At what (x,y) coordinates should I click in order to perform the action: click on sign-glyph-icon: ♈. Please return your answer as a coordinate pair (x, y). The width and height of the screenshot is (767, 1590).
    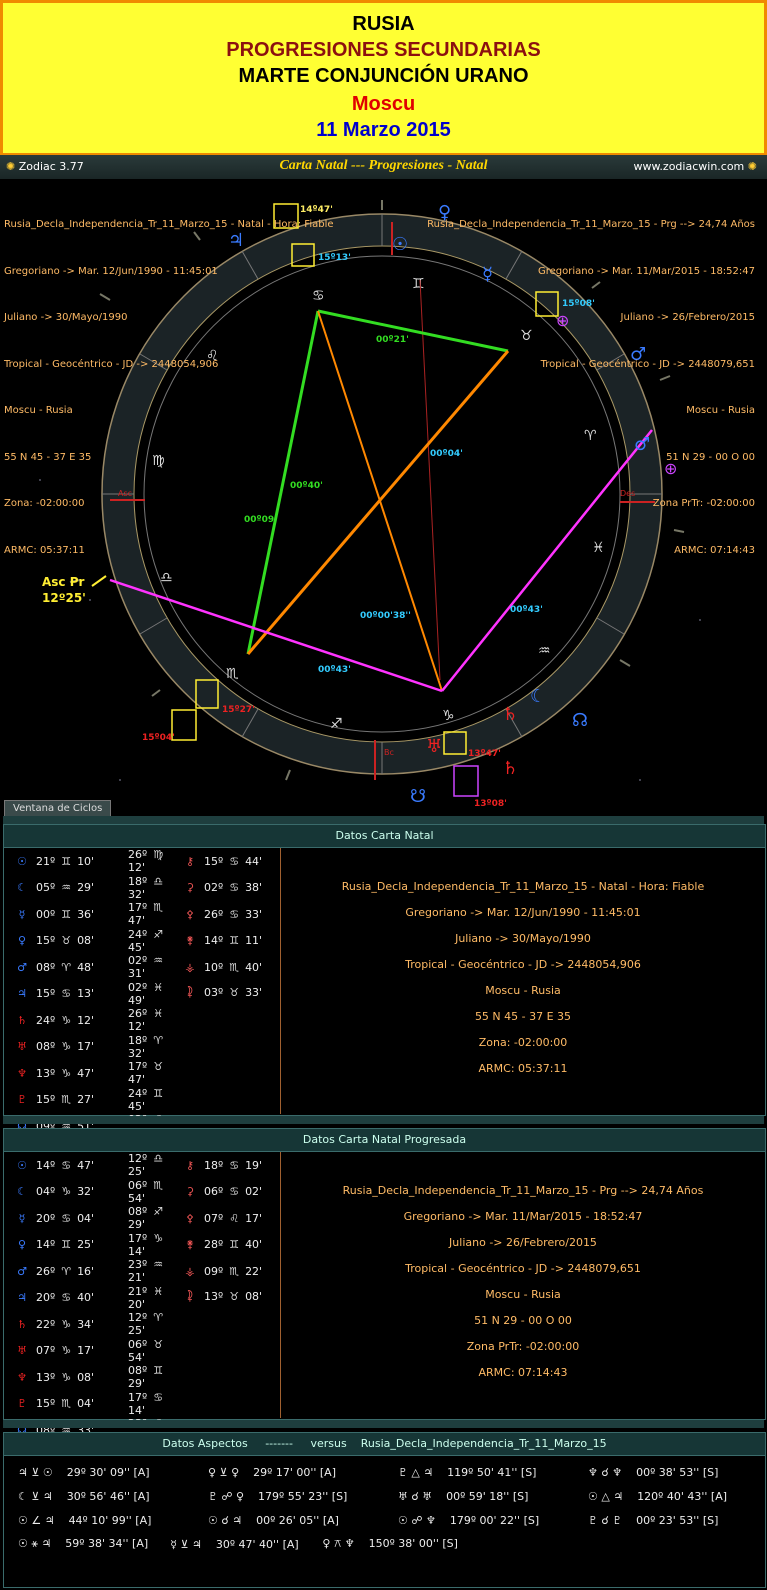
    Looking at the image, I should click on (158, 1318).